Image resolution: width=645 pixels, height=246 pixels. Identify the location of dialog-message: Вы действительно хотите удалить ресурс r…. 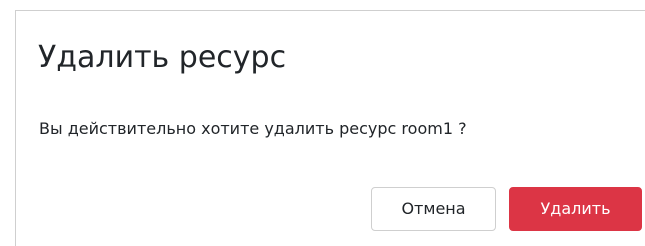
(253, 128).